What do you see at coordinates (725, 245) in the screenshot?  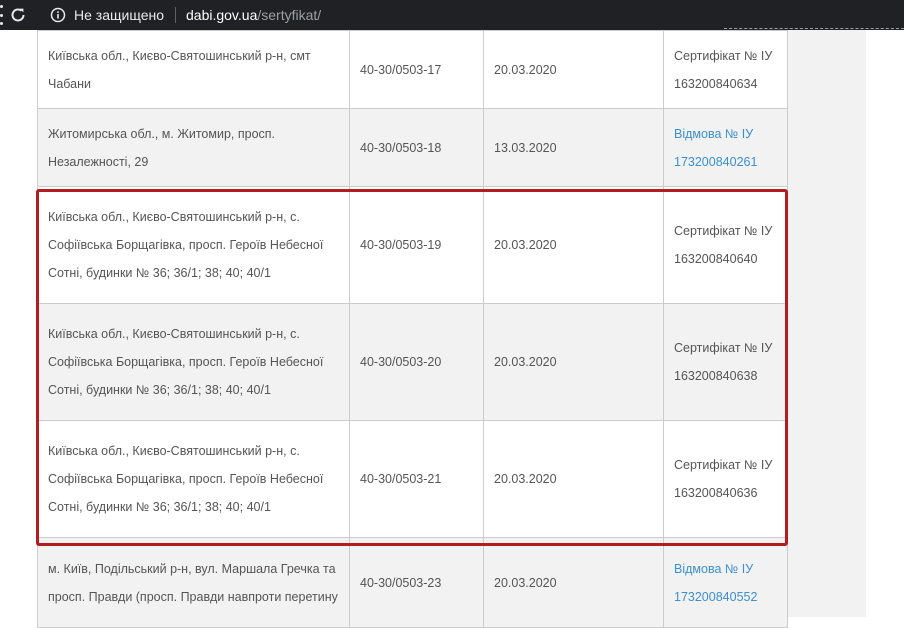 I see `document-cell: Сертифікат № ІУ 163200840640` at bounding box center [725, 245].